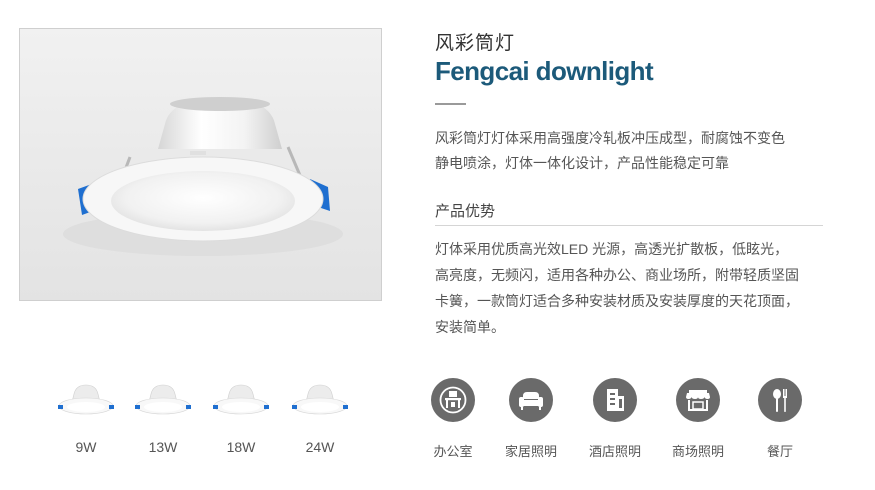 The width and height of the screenshot is (875, 490). What do you see at coordinates (320, 447) in the screenshot?
I see `variant-label: 24W` at bounding box center [320, 447].